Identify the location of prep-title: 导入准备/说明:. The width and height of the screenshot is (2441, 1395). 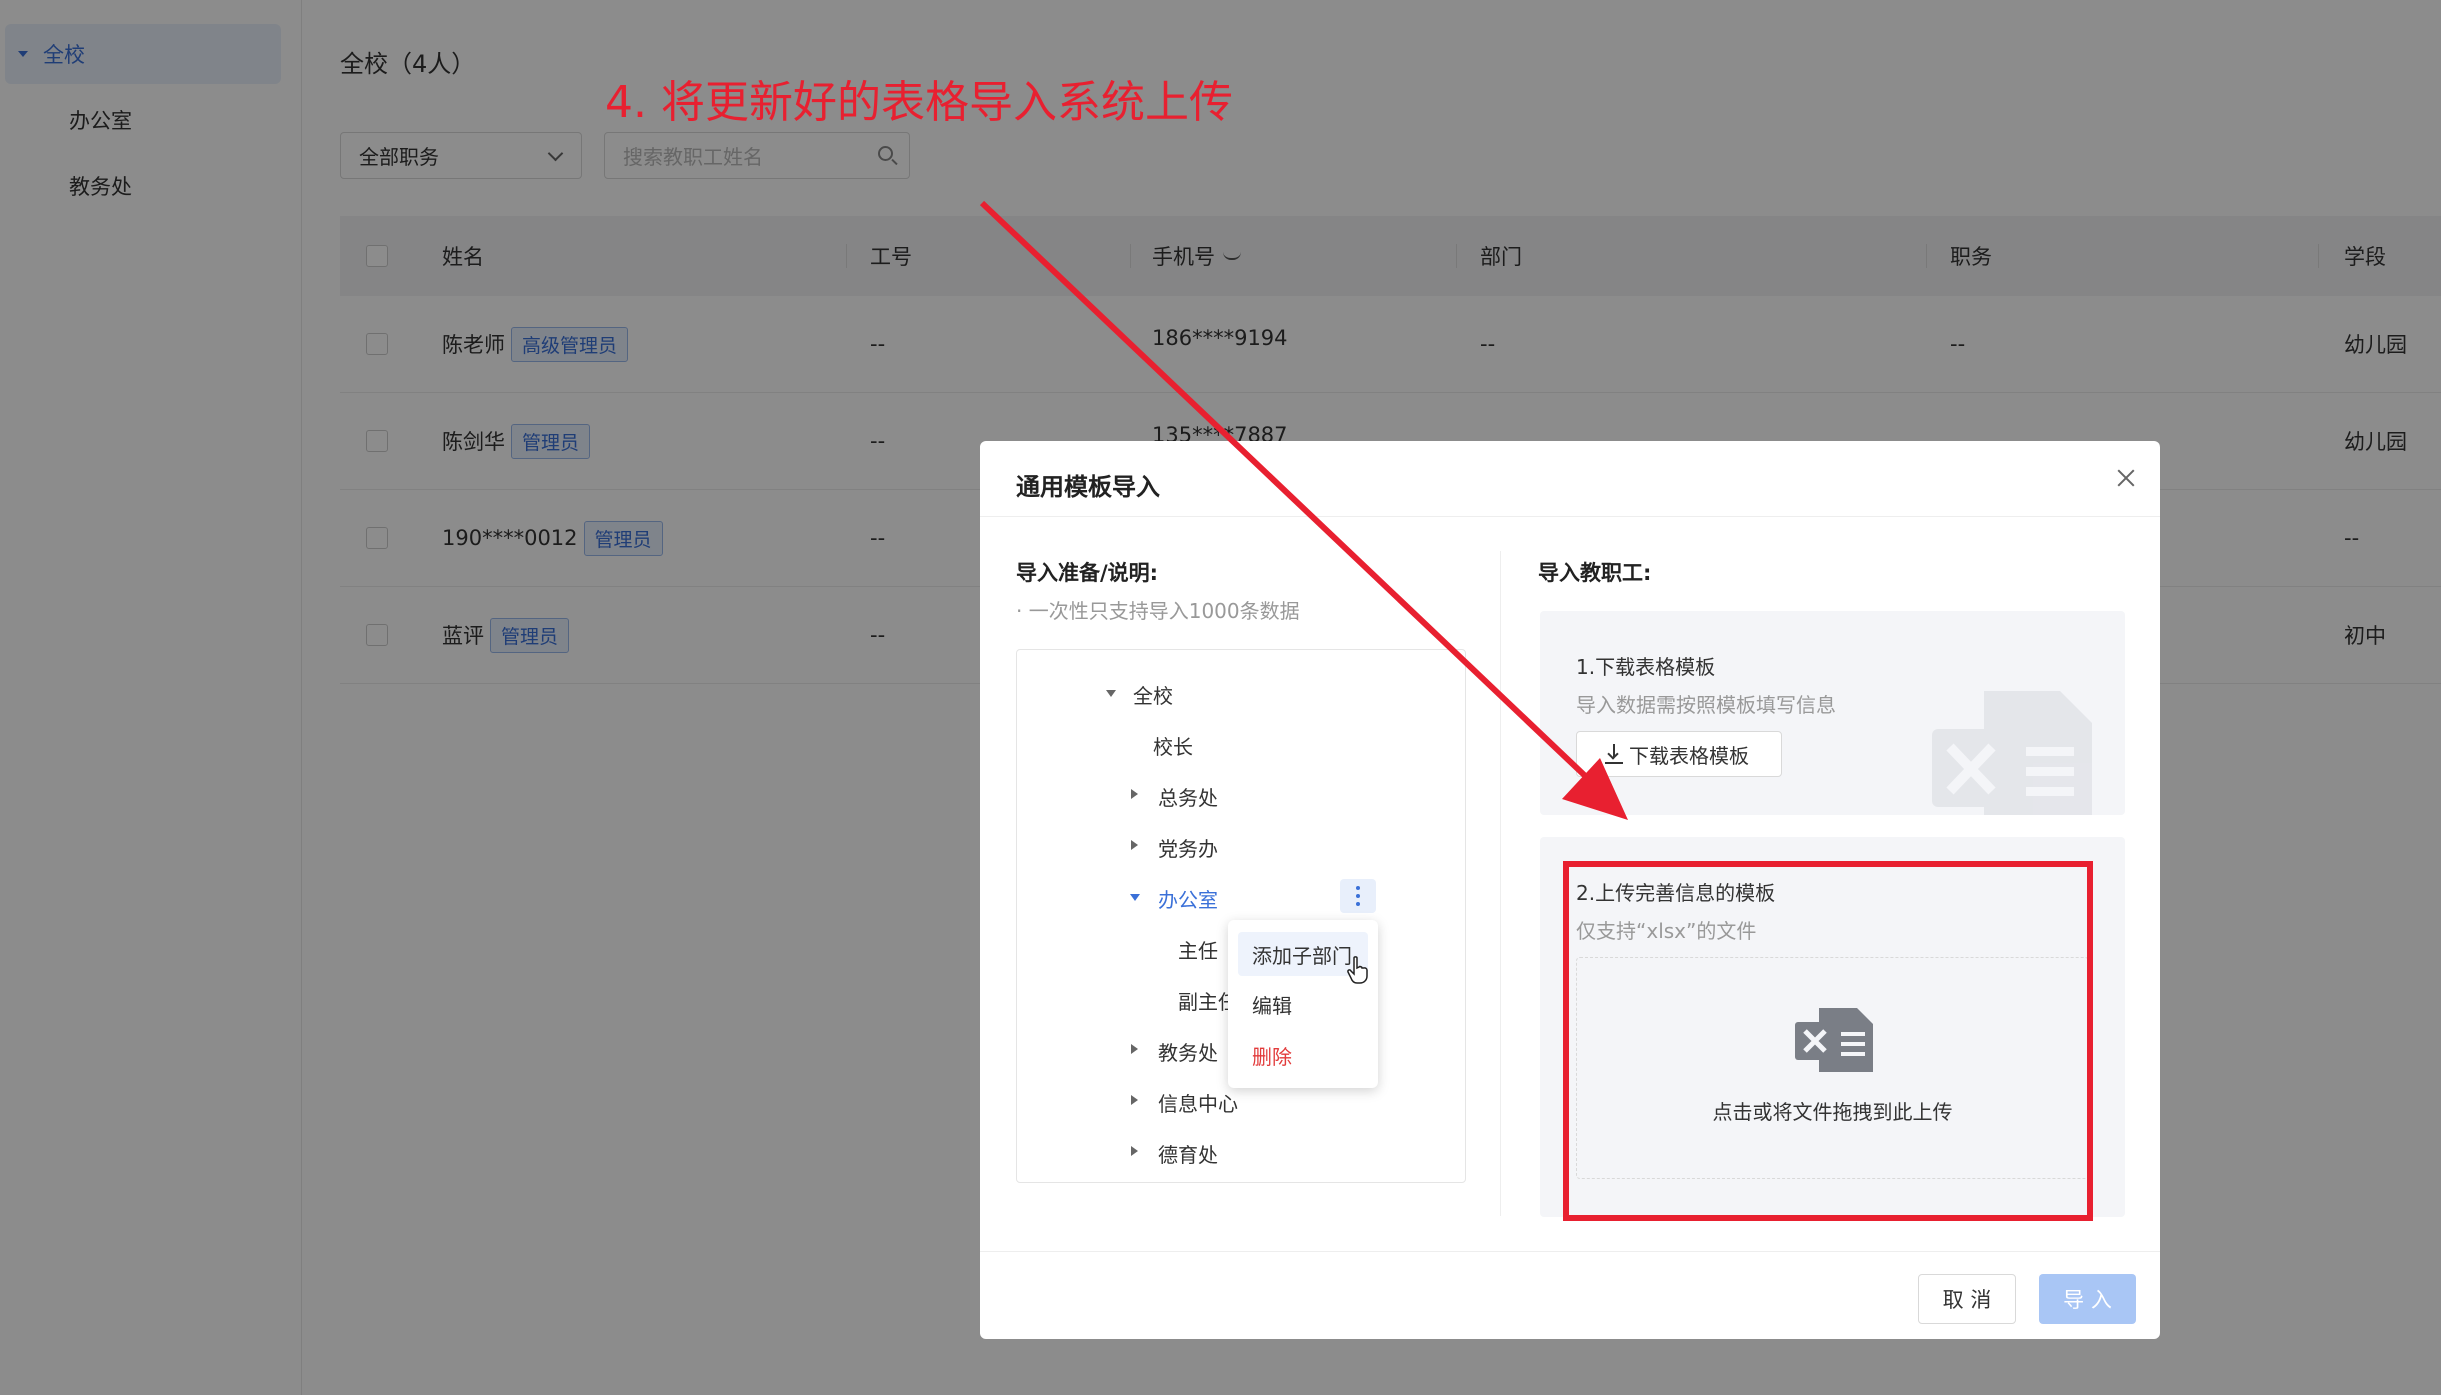
(1087, 573).